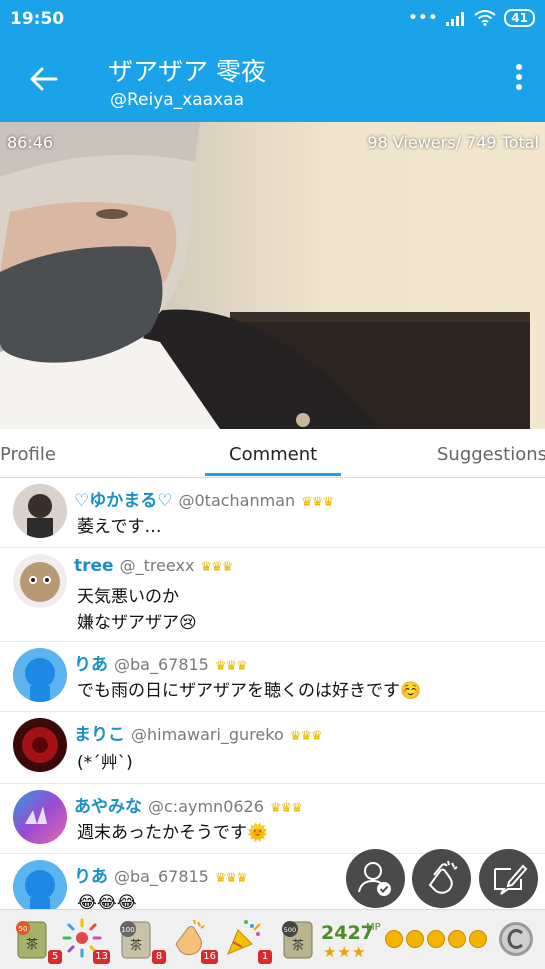  I want to click on commenter-name: tree, so click(94, 566).